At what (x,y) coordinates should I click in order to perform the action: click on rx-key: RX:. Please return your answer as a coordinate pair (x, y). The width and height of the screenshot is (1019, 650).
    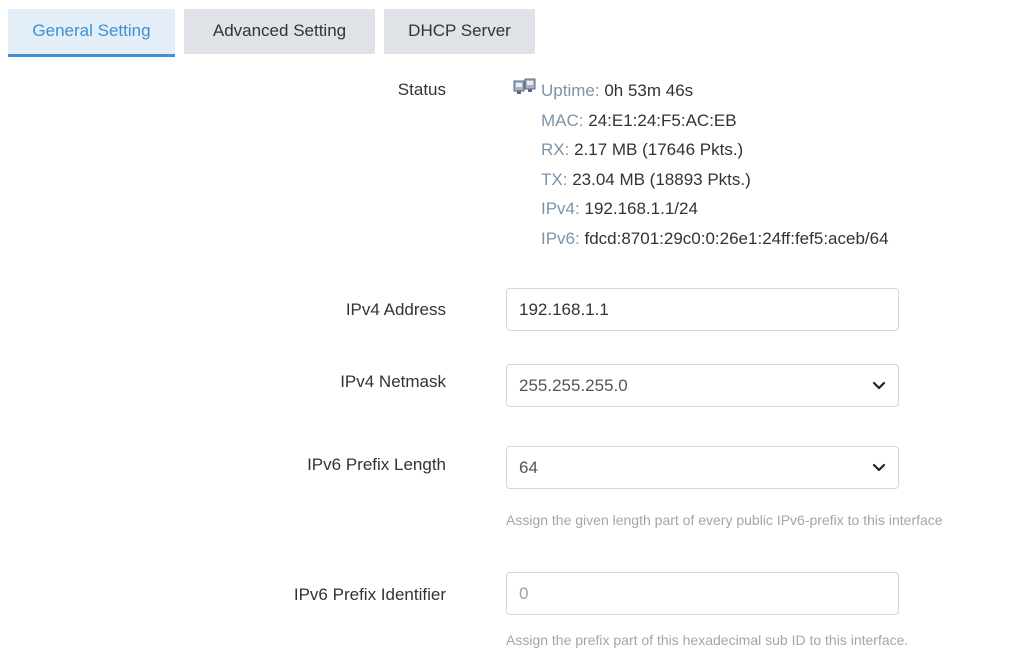
    Looking at the image, I should click on (555, 149).